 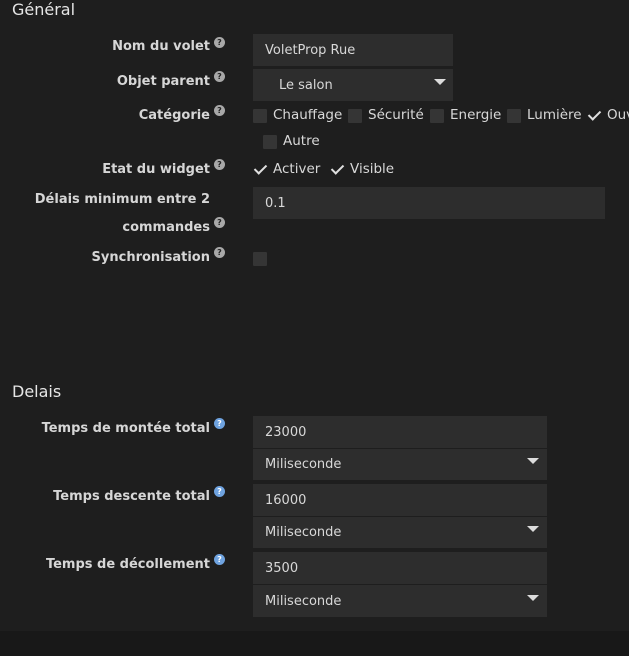 I want to click on name-input: VoletProp Rue, so click(x=353, y=50).